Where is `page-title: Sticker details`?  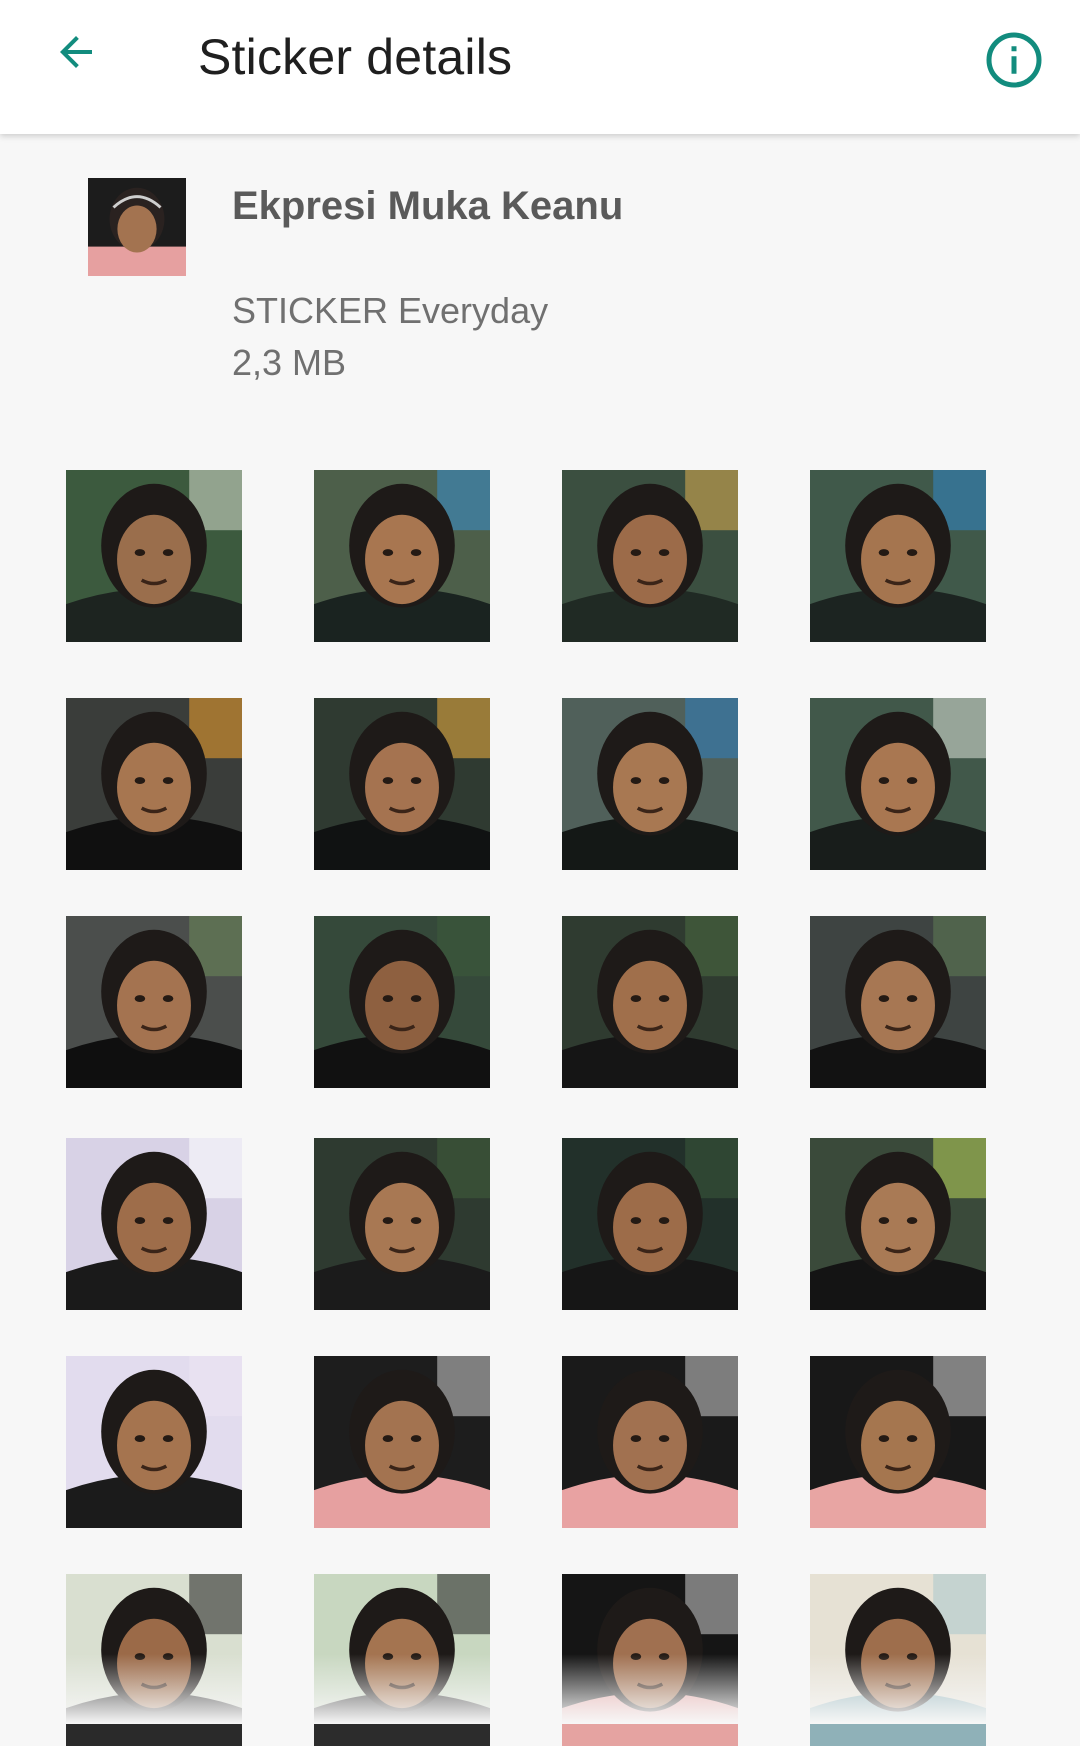
page-title: Sticker details is located at coordinates (355, 57).